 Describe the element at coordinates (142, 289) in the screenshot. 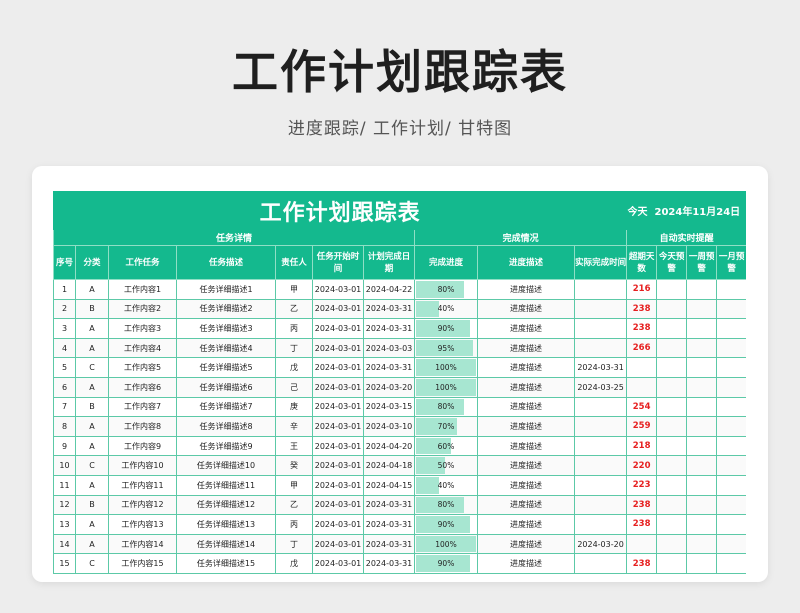

I see `row-task: 工作内容1` at that location.